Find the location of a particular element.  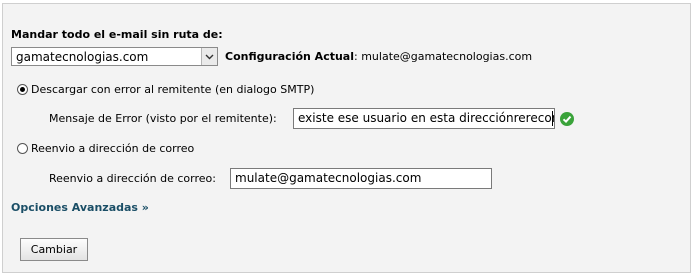

current-config-value: mulate@gamatecnologias.com is located at coordinates (447, 56).